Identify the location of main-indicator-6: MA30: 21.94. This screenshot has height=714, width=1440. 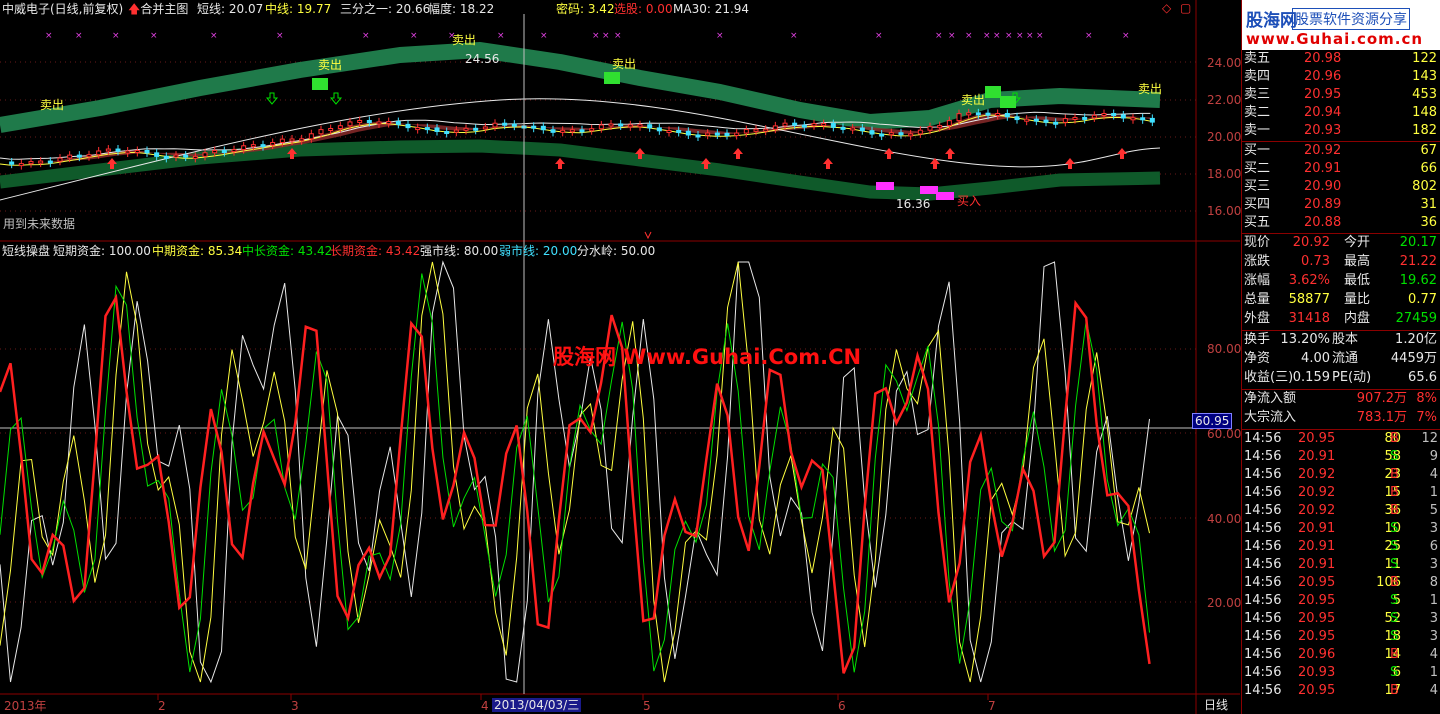
(711, 9).